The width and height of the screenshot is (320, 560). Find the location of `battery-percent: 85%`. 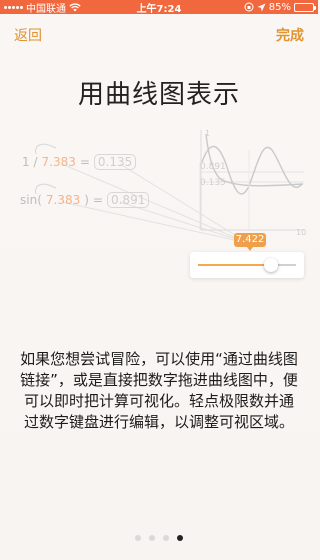

battery-percent: 85% is located at coordinates (279, 7).